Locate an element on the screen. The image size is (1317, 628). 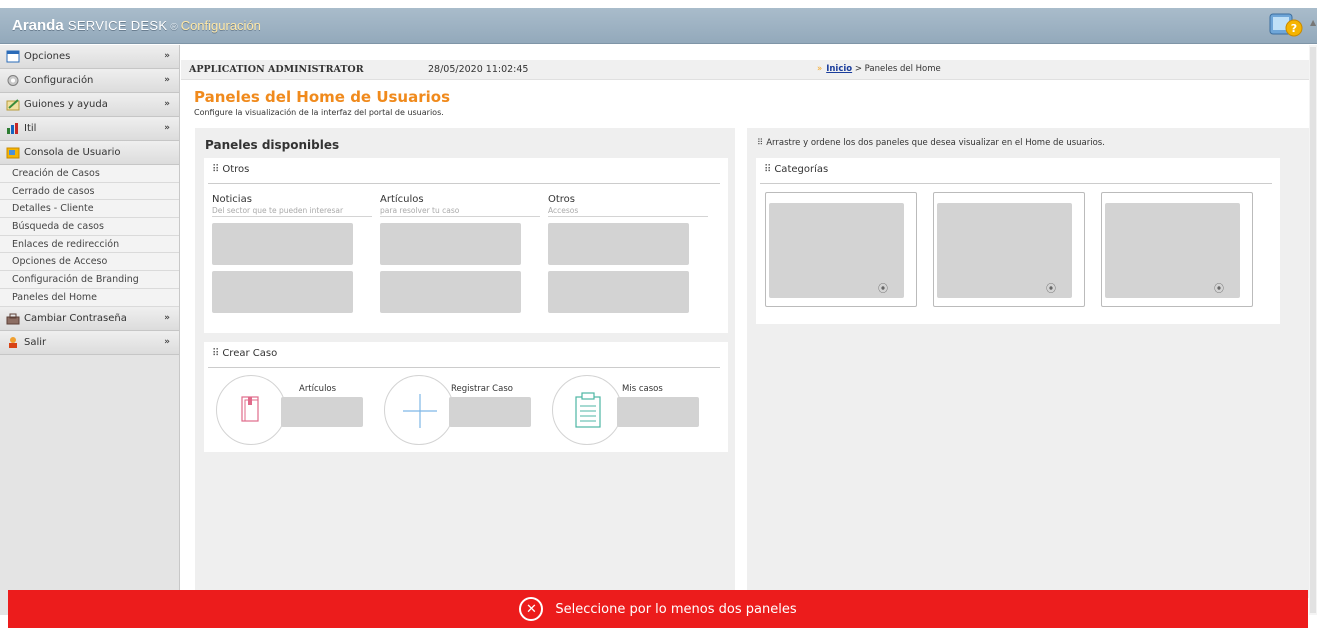
gear-icon is located at coordinates (13, 80).